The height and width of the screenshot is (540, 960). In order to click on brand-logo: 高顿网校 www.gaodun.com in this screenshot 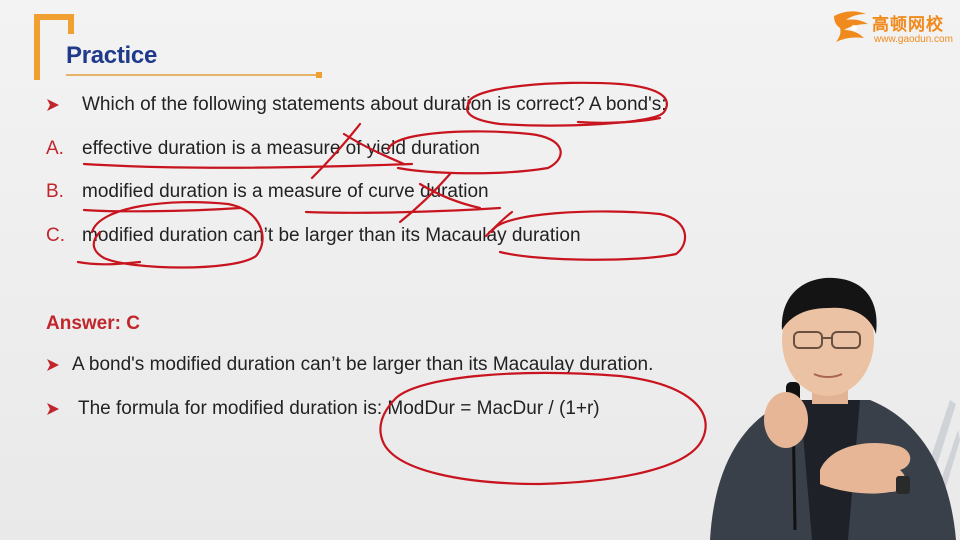, I will do `click(891, 27)`.